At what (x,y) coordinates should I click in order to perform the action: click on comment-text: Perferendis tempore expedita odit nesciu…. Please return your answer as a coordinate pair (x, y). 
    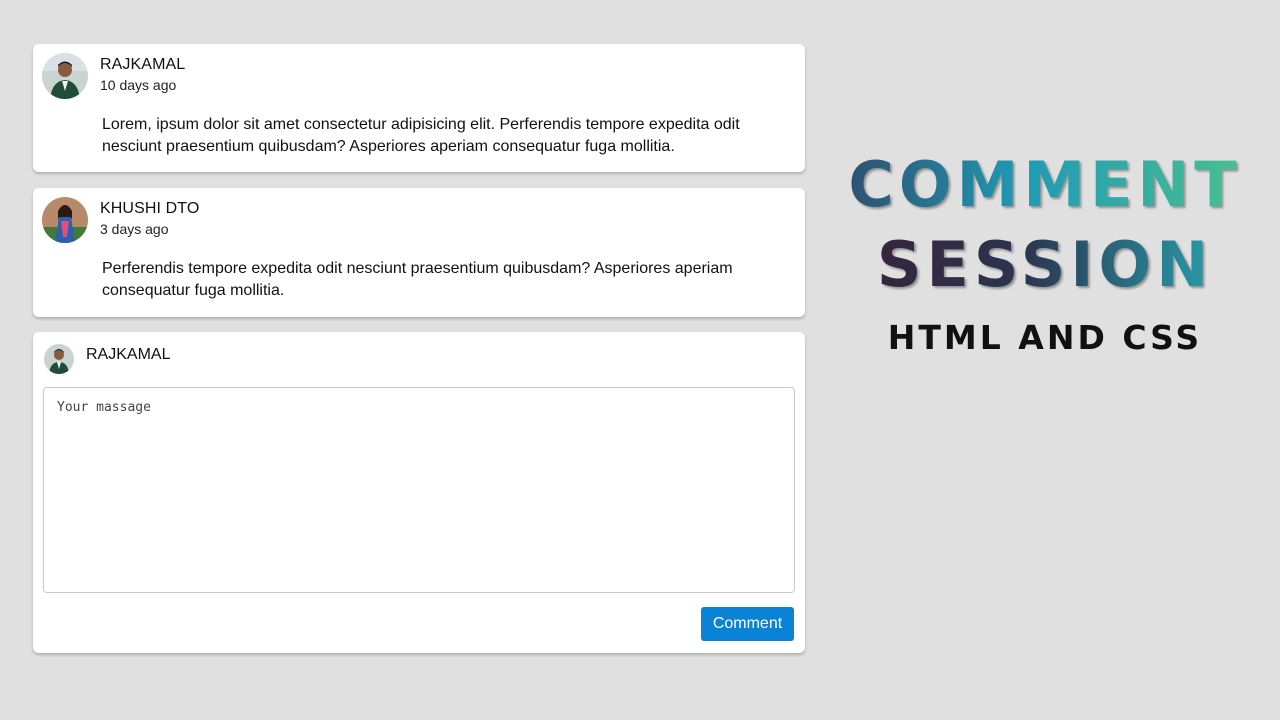
    Looking at the image, I should click on (417, 279).